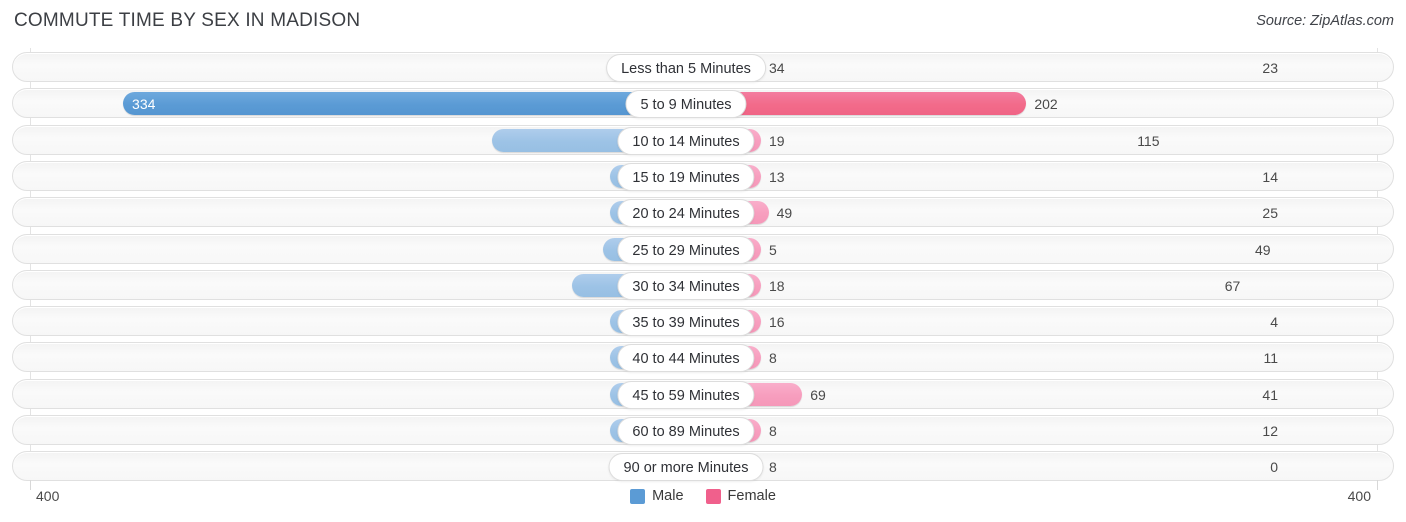 Image resolution: width=1406 pixels, height=522 pixels. Describe the element at coordinates (777, 68) in the screenshot. I see `value-label-female: 34` at that location.